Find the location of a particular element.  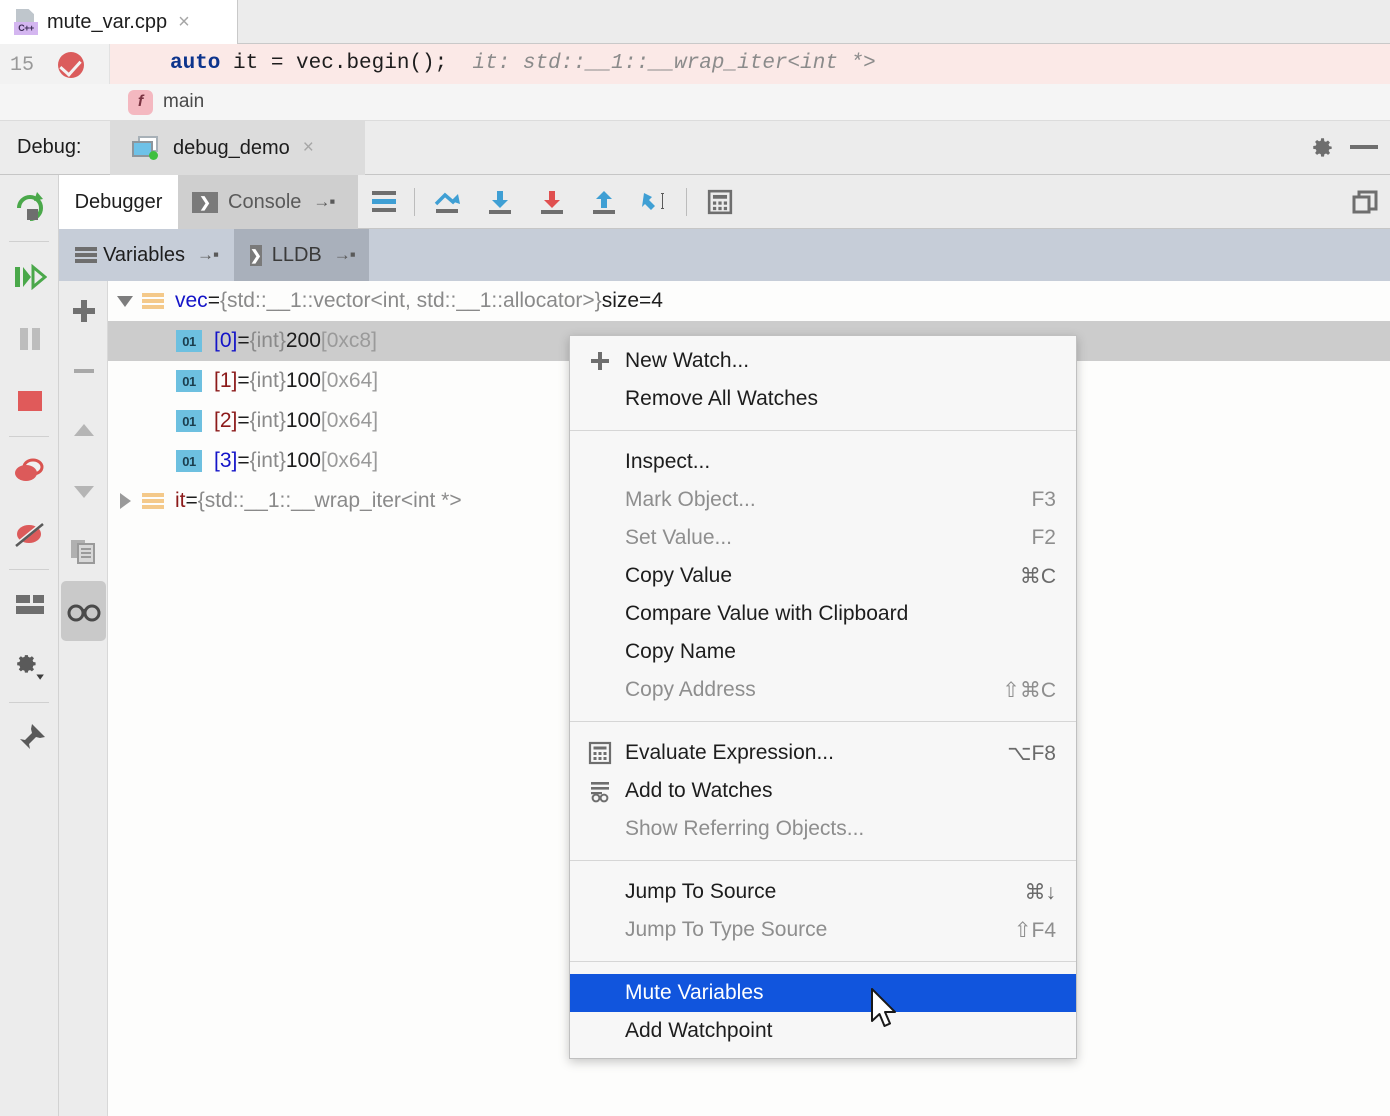

line-number: 15 is located at coordinates (22, 65).